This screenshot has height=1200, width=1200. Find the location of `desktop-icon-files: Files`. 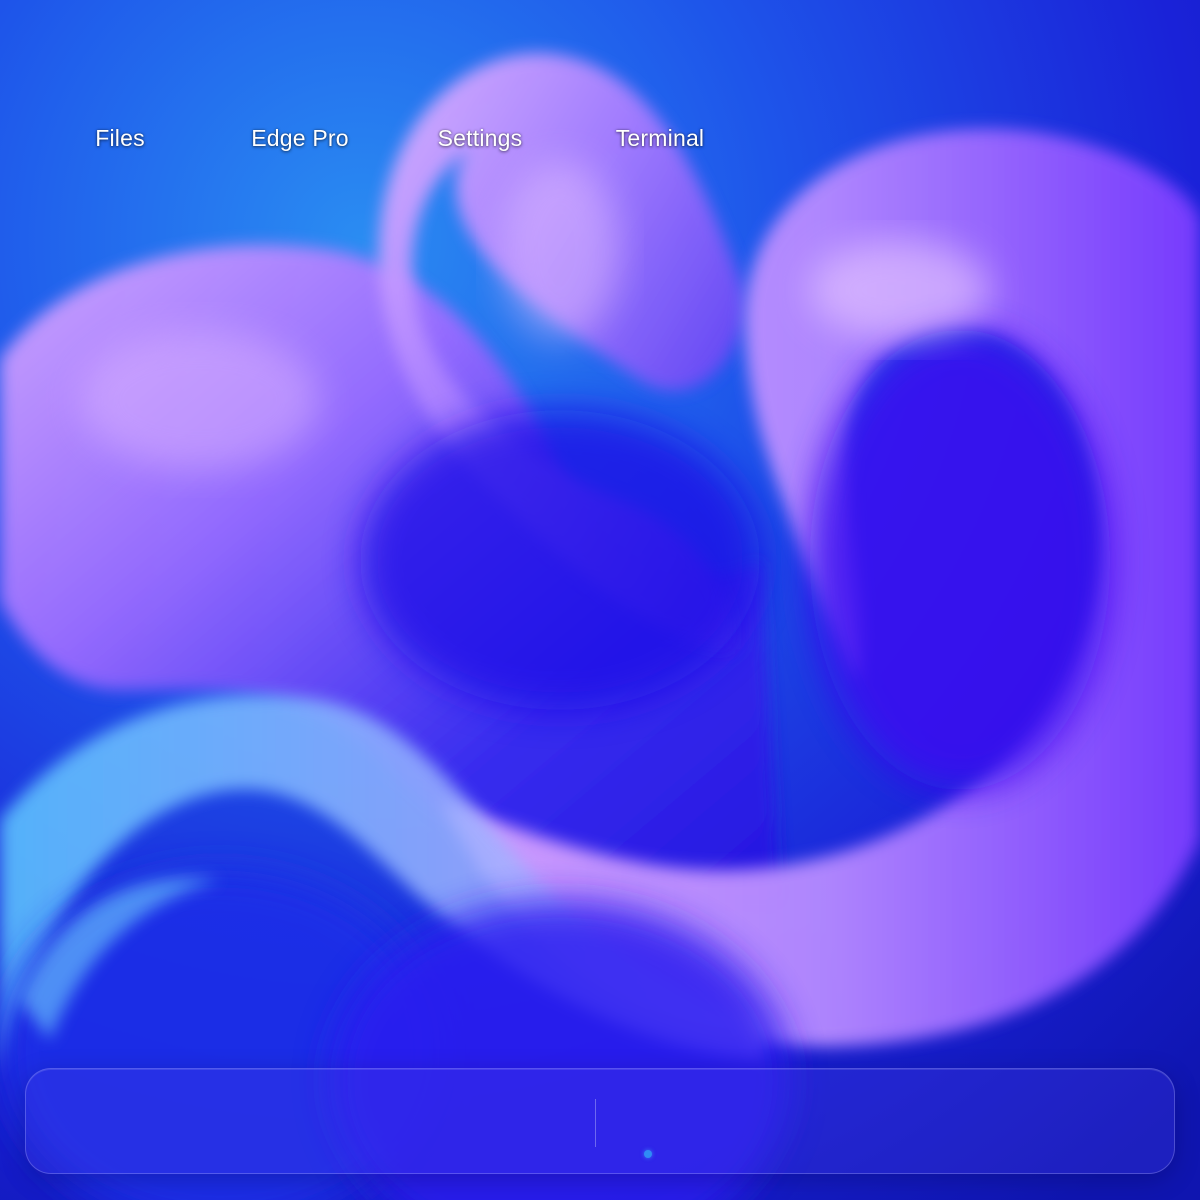

desktop-icon-files: Files is located at coordinates (120, 138).